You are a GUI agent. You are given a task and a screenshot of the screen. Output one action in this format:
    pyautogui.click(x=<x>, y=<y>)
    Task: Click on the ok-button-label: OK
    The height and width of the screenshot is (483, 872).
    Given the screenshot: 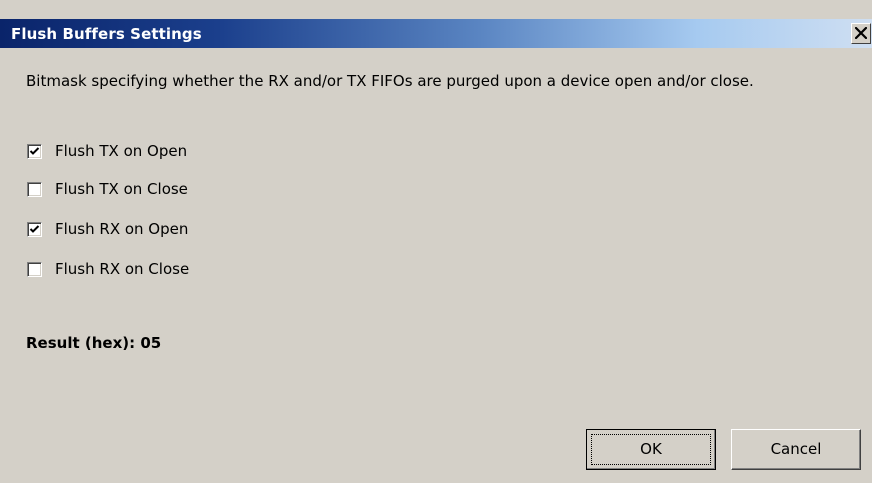 What is the action you would take?
    pyautogui.click(x=651, y=449)
    